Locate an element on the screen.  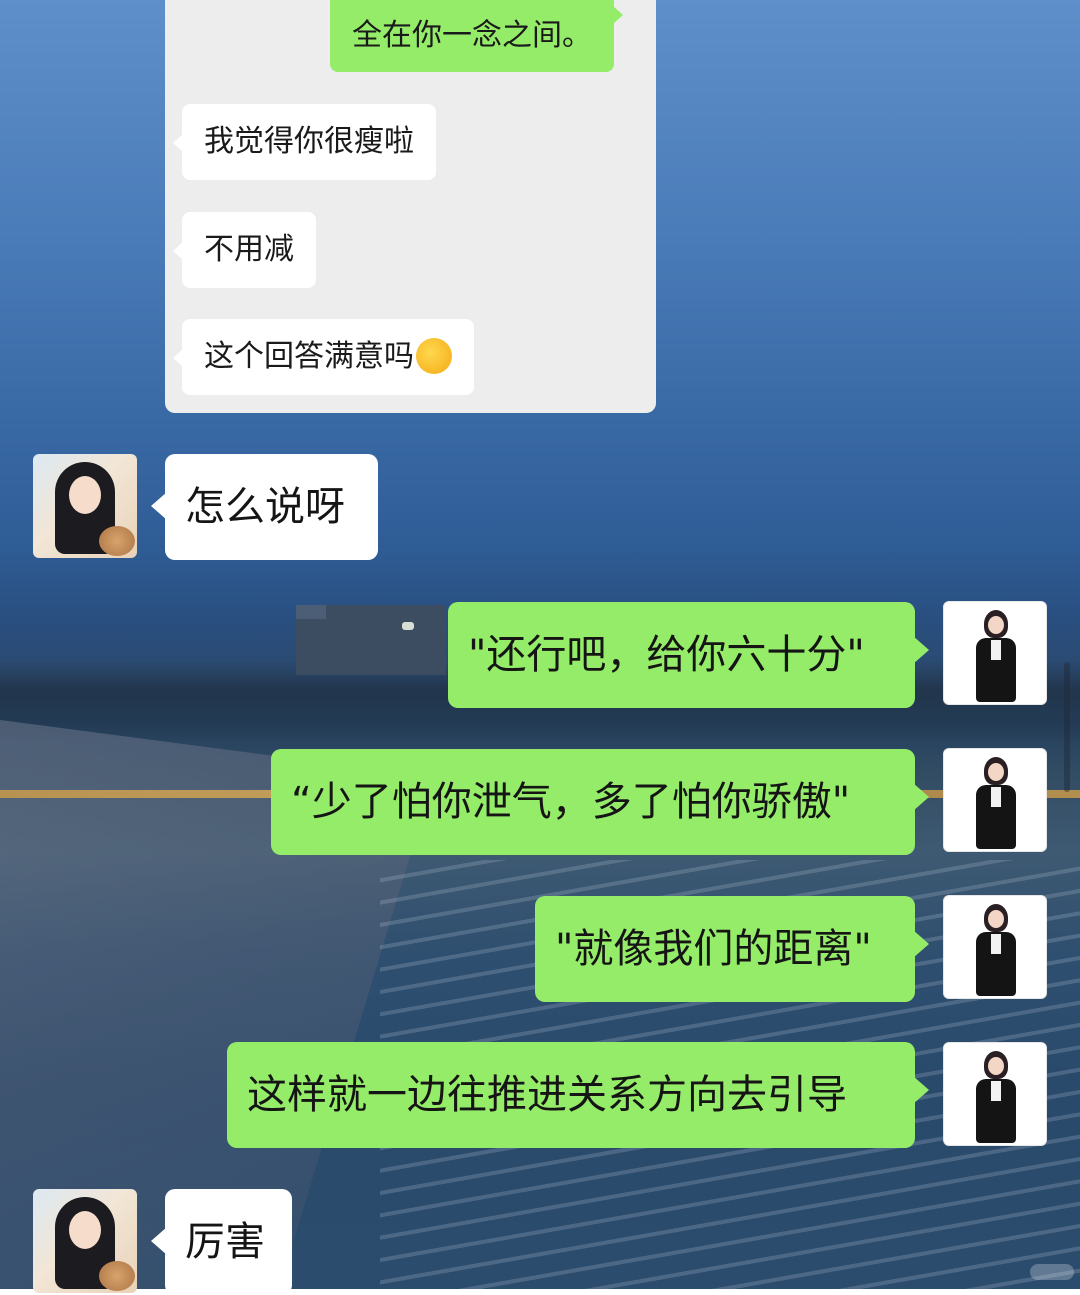
watermark is located at coordinates (1052, 1272).